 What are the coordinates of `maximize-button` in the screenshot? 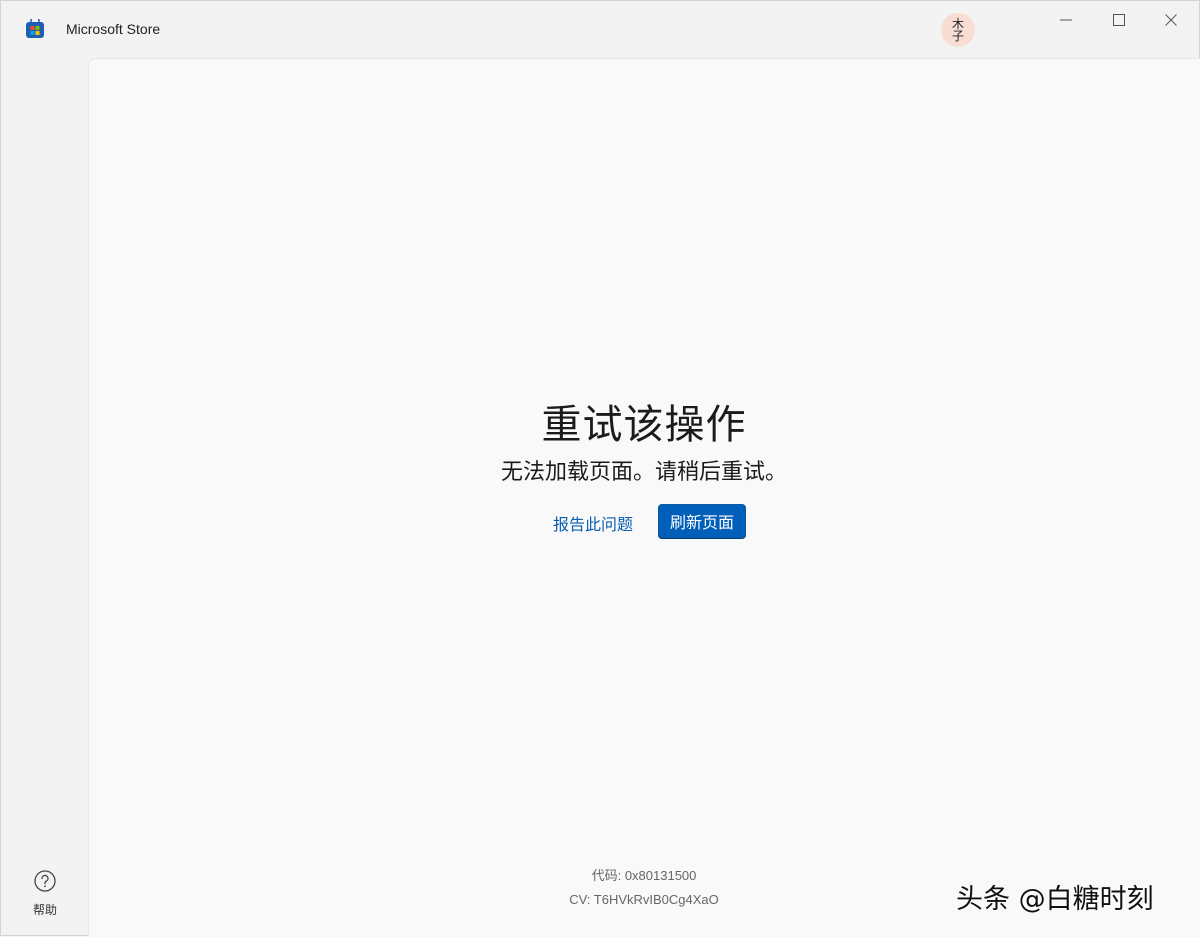 It's located at (1119, 20).